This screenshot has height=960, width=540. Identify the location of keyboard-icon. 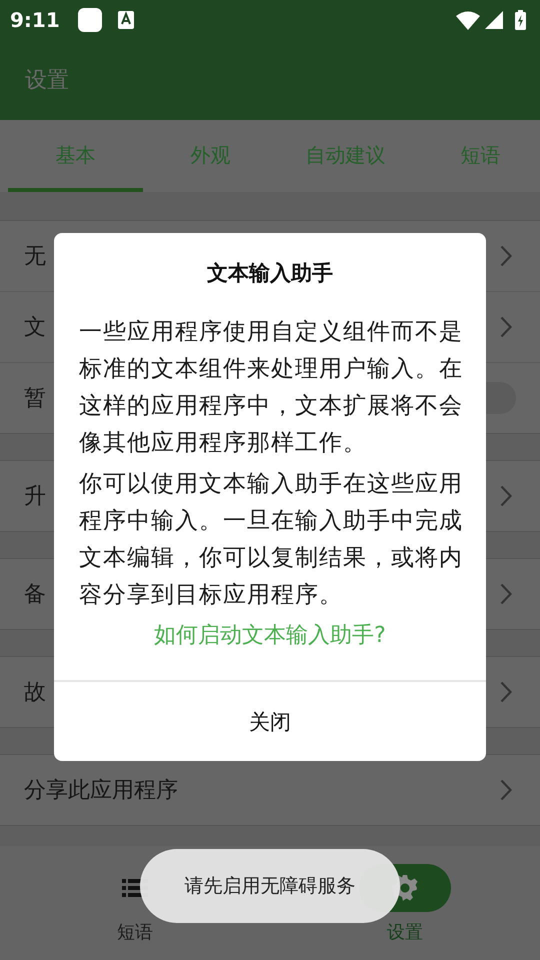
(126, 20).